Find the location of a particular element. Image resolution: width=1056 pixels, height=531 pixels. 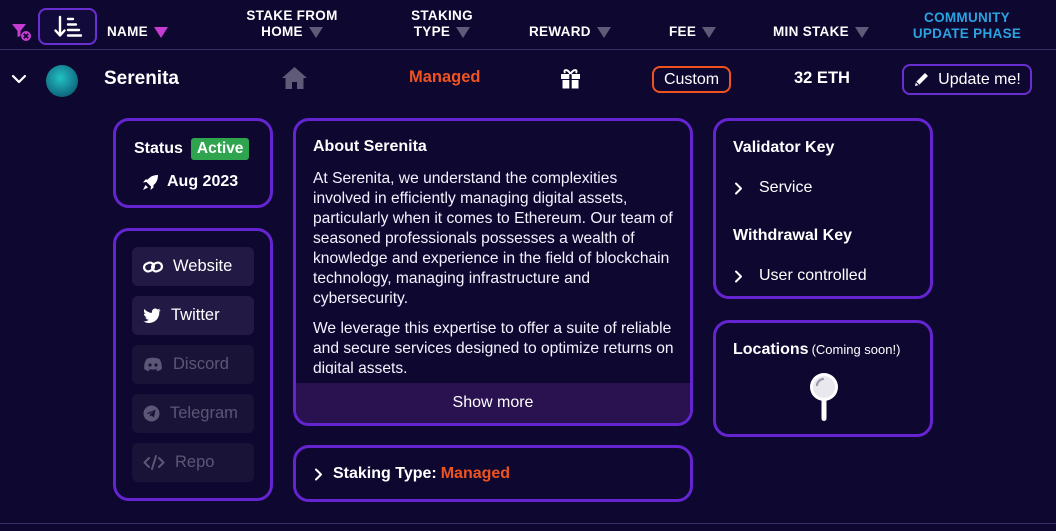

repo-link: Repo is located at coordinates (193, 462).